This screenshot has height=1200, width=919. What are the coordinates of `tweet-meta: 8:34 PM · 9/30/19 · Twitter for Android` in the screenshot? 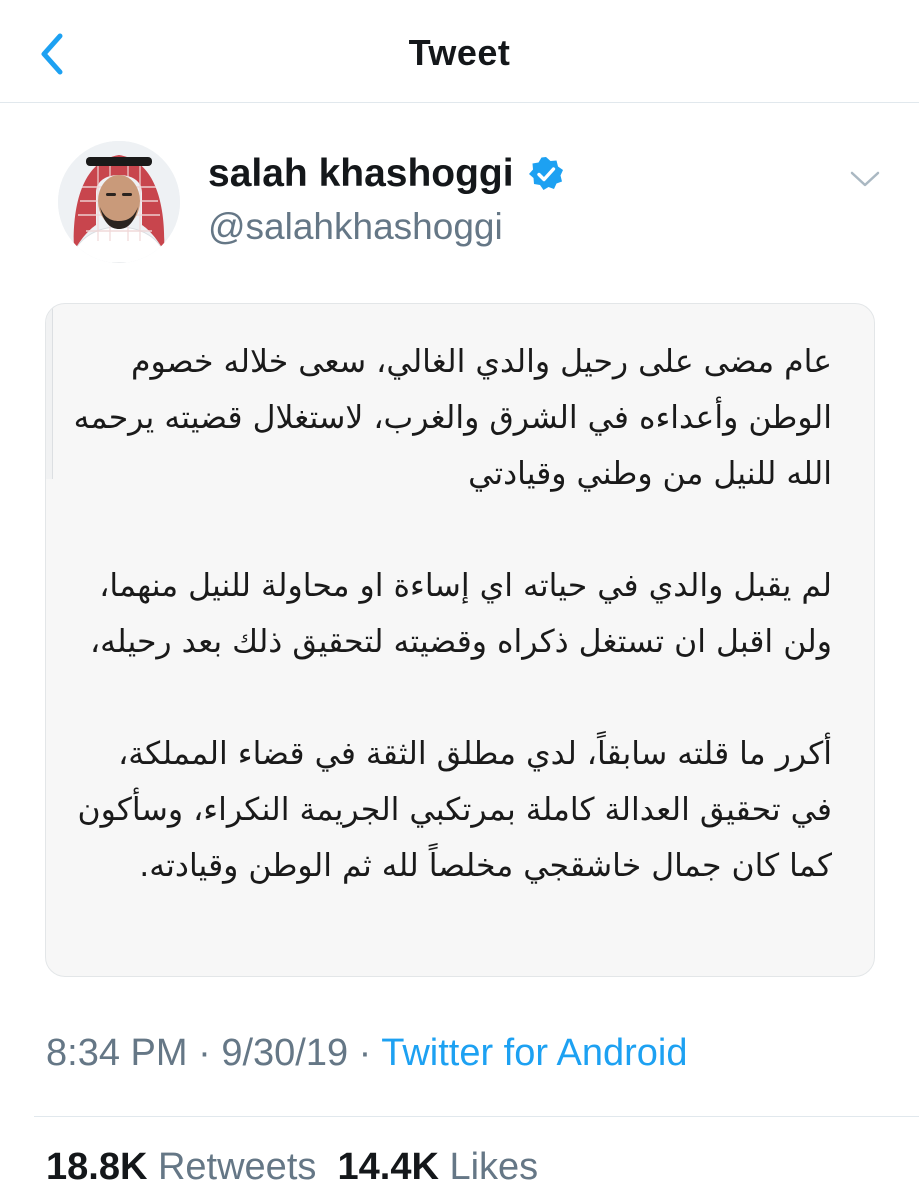 It's located at (366, 1053).